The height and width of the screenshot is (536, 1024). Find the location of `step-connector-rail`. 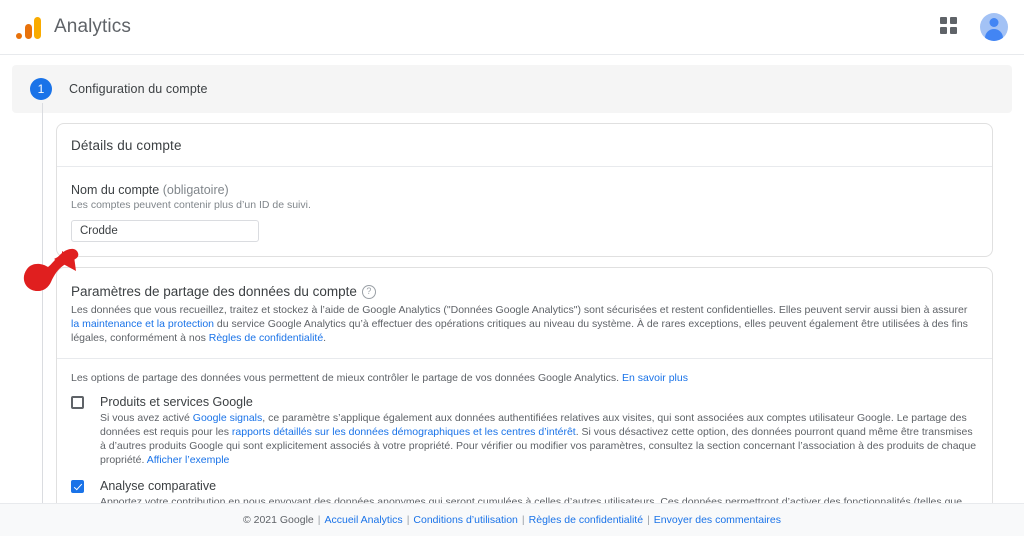

step-connector-rail is located at coordinates (42, 303).